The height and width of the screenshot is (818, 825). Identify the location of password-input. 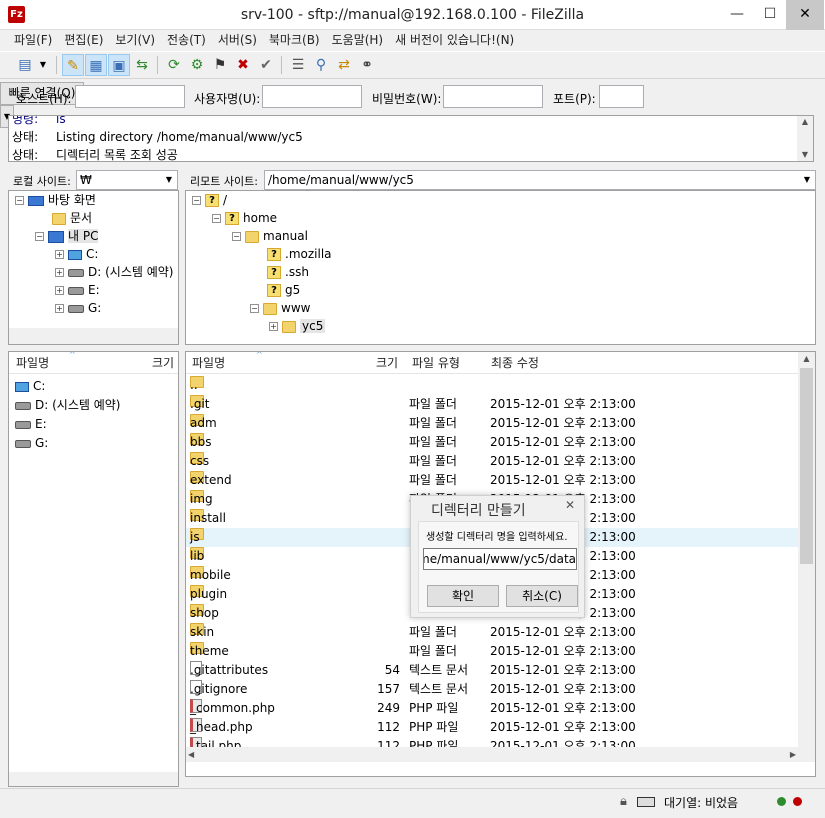
(493, 96).